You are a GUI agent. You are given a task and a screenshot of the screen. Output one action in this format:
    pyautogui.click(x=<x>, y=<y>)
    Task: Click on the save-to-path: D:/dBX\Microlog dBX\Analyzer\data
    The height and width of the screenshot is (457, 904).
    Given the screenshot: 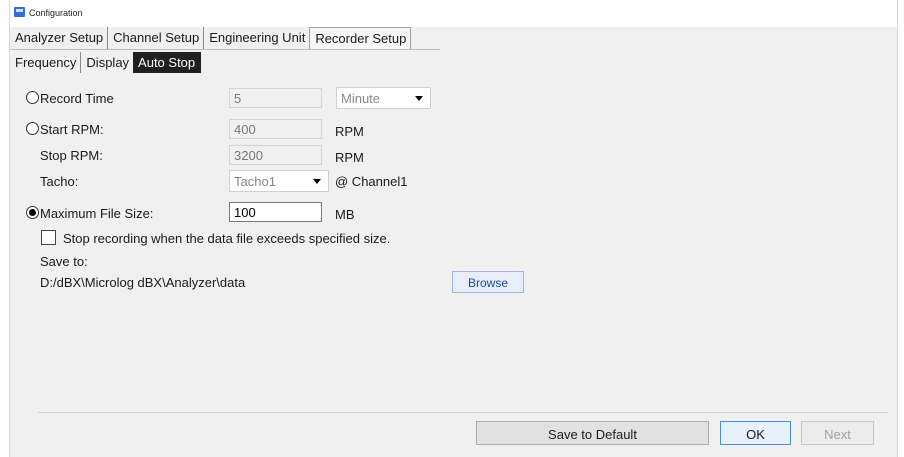 What is the action you would take?
    pyautogui.click(x=143, y=282)
    